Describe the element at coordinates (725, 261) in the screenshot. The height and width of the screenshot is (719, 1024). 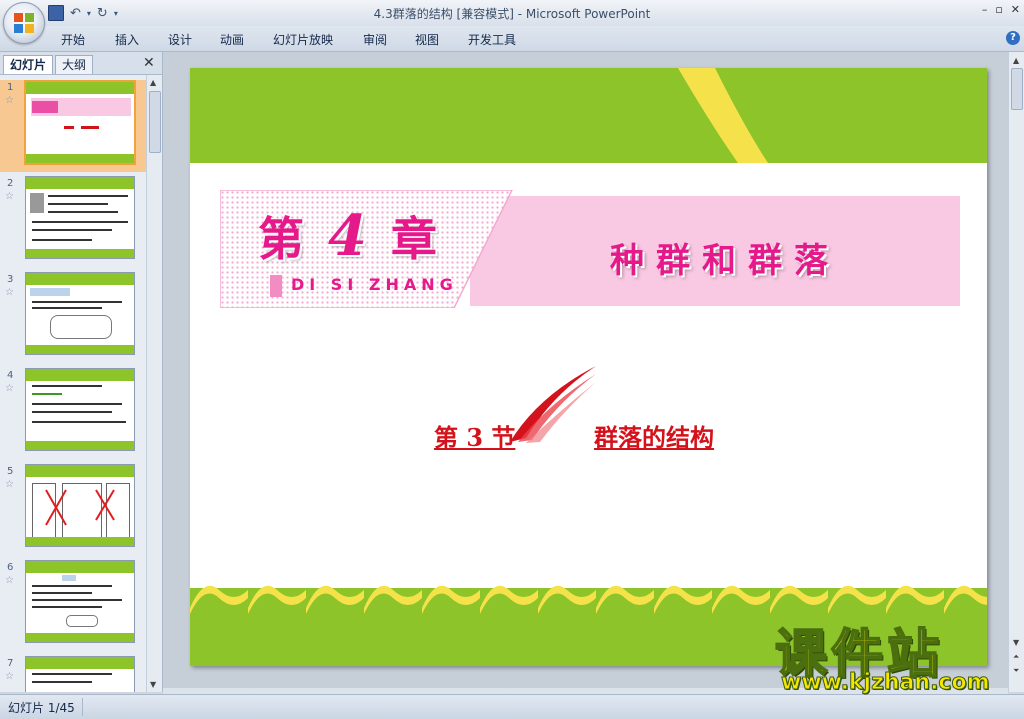
I see `unit-title: 种群和群落` at that location.